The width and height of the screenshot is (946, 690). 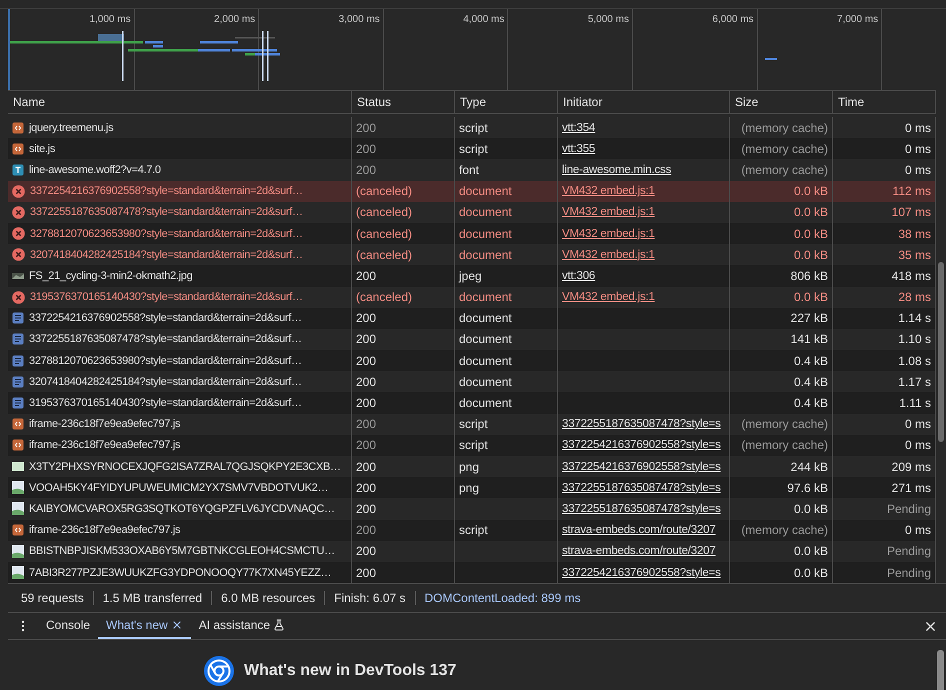 What do you see at coordinates (579, 128) in the screenshot?
I see `initiator-link: vtt:354` at bounding box center [579, 128].